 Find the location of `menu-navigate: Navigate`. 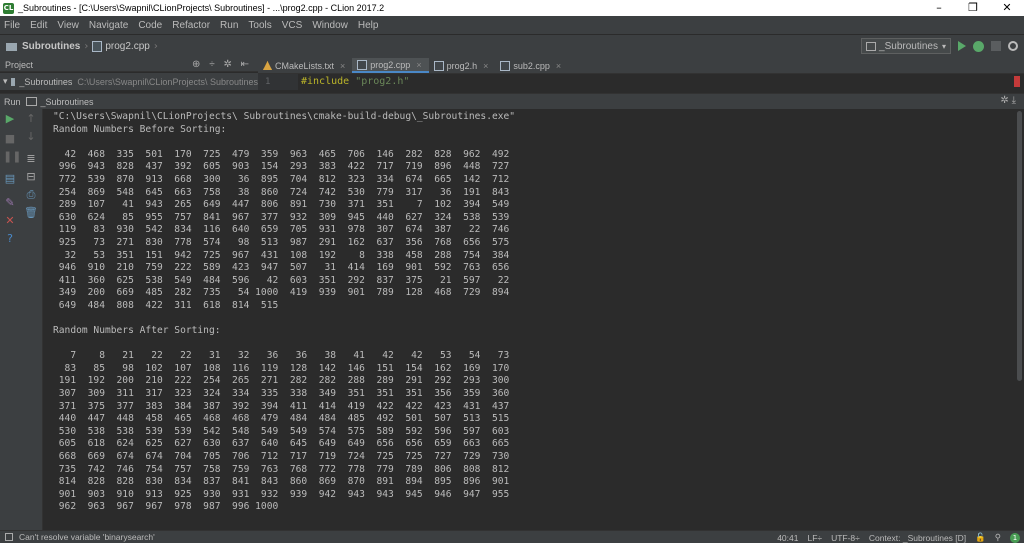

menu-navigate: Navigate is located at coordinates (108, 25).